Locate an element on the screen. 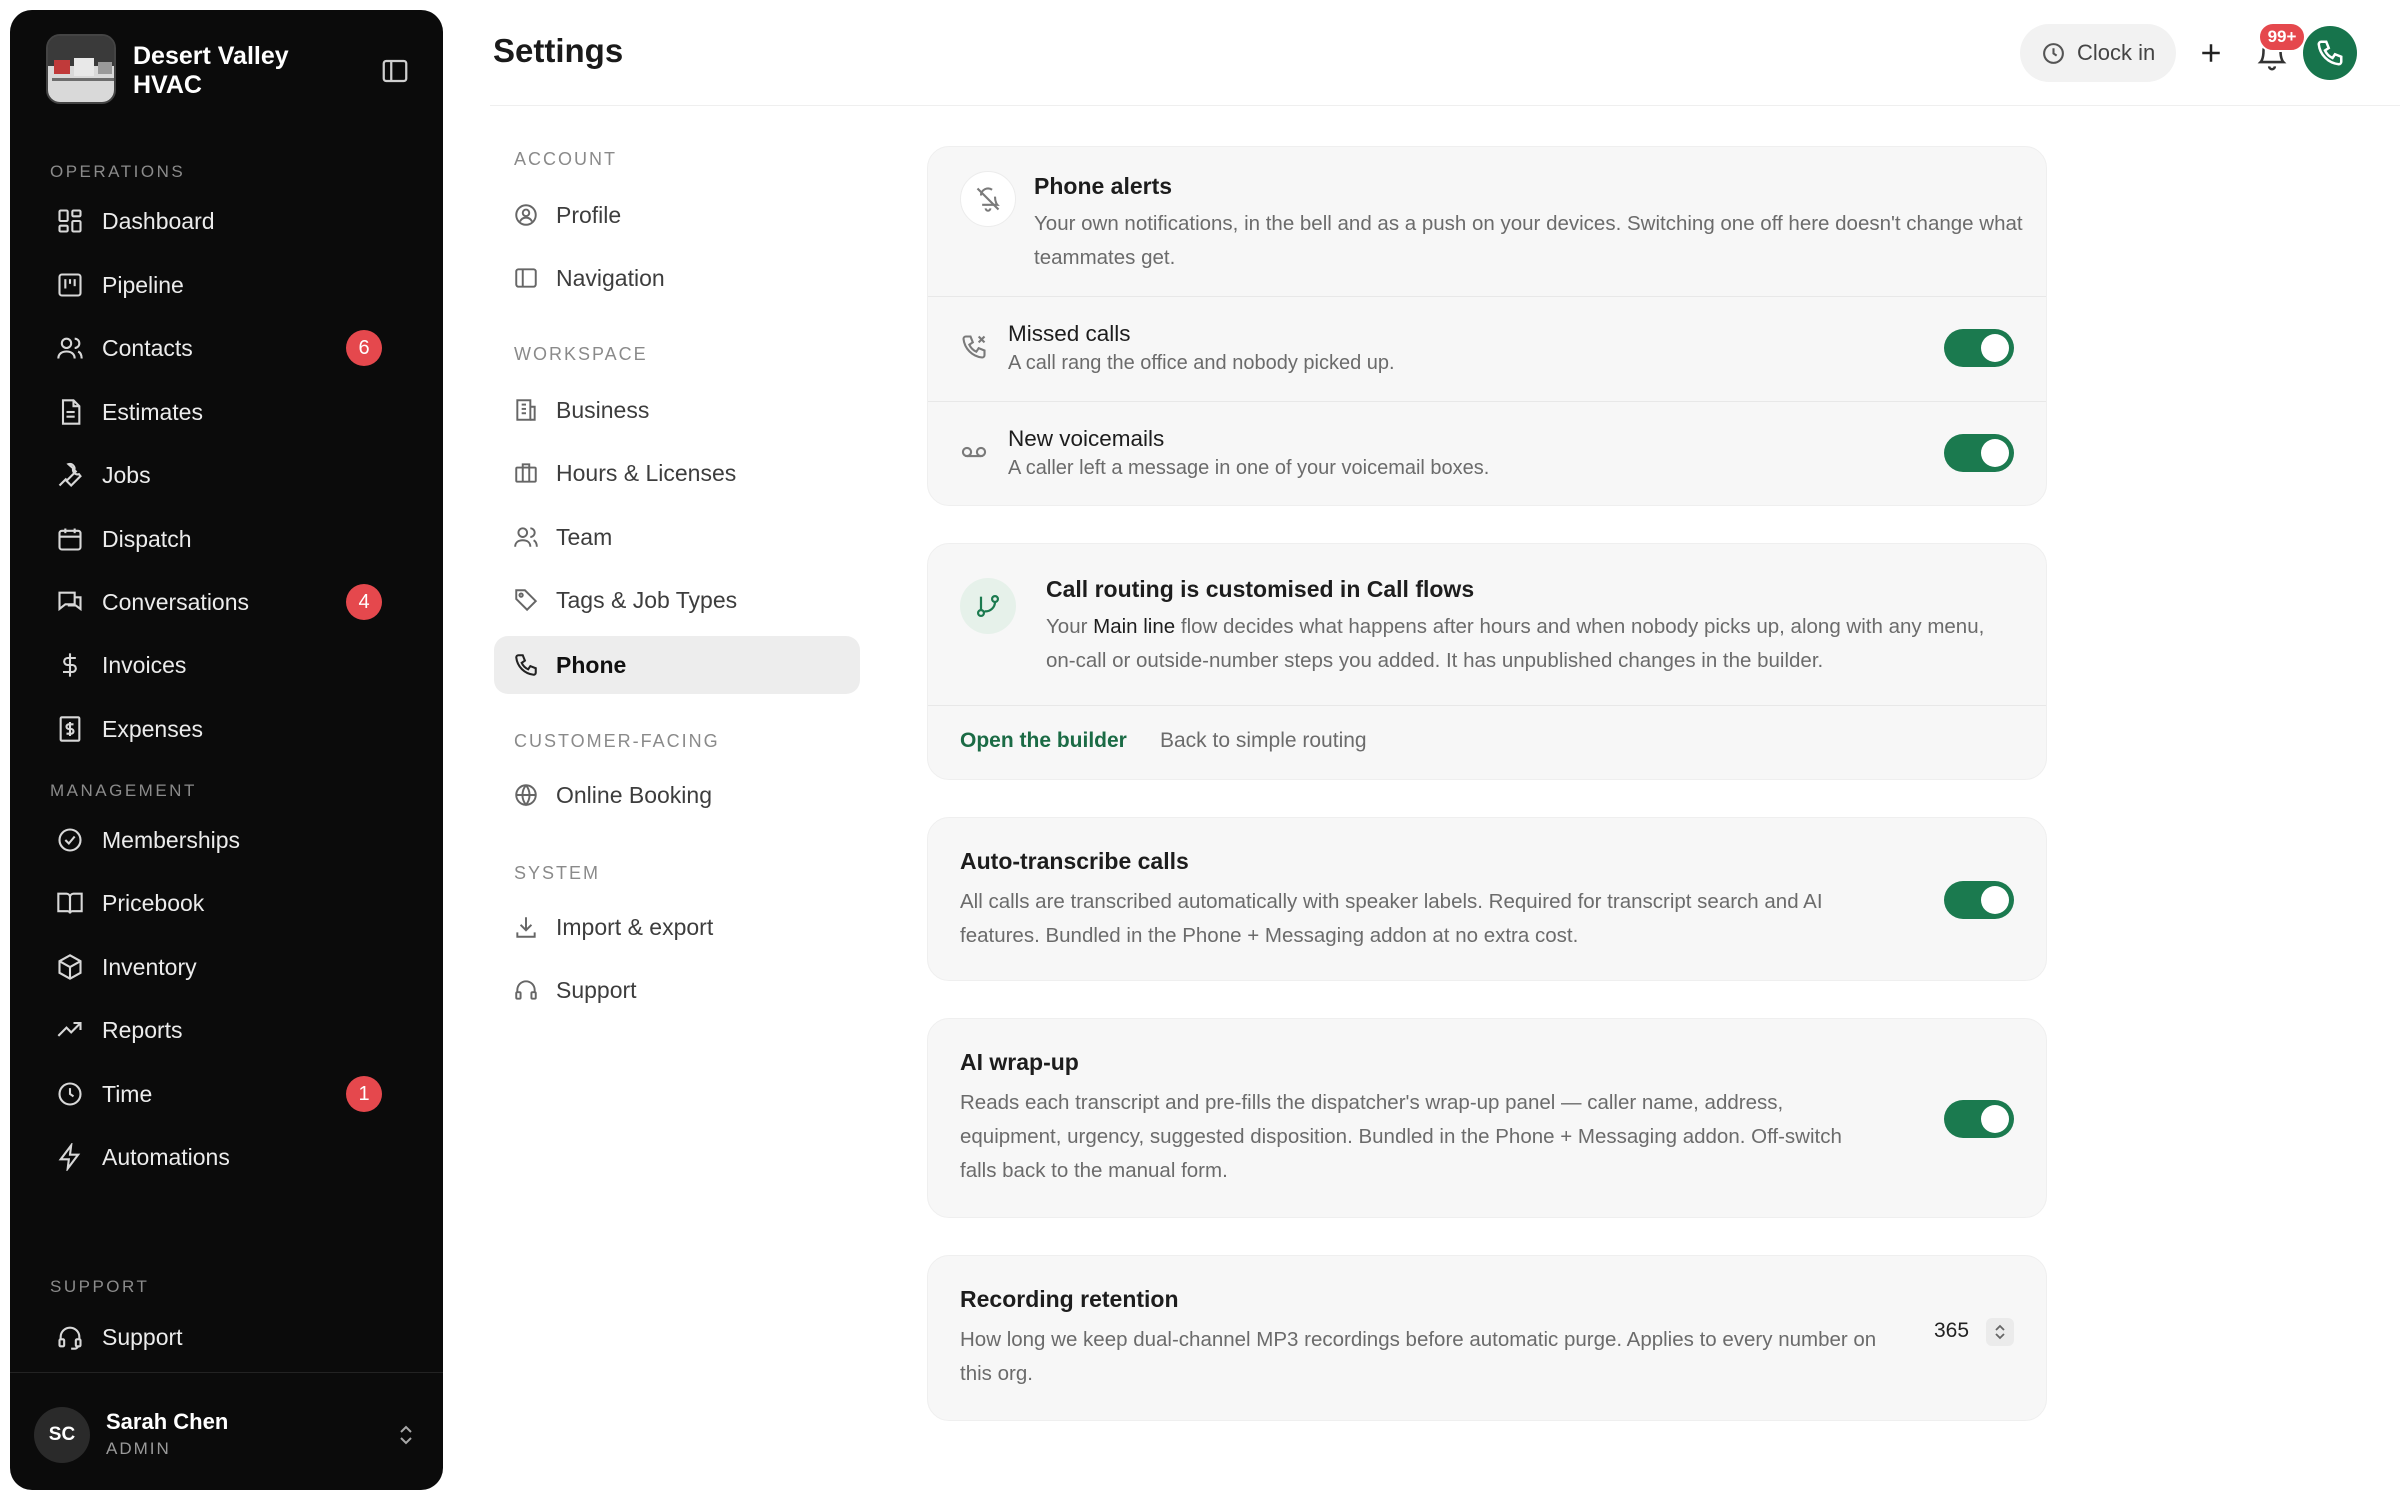 This screenshot has width=2400, height=1500. retention-days-value: 365 is located at coordinates (1952, 1330).